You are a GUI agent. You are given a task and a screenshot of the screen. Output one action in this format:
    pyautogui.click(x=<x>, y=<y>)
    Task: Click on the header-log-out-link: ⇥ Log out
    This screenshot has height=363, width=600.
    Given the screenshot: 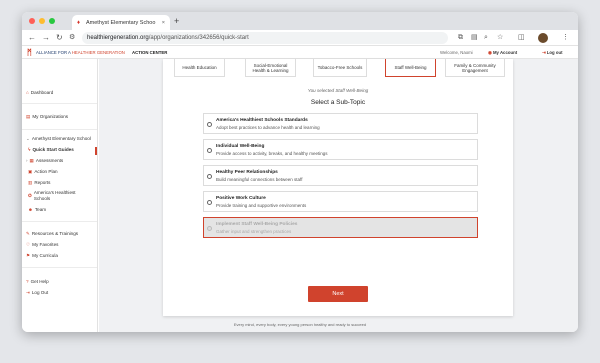 What is the action you would take?
    pyautogui.click(x=552, y=53)
    